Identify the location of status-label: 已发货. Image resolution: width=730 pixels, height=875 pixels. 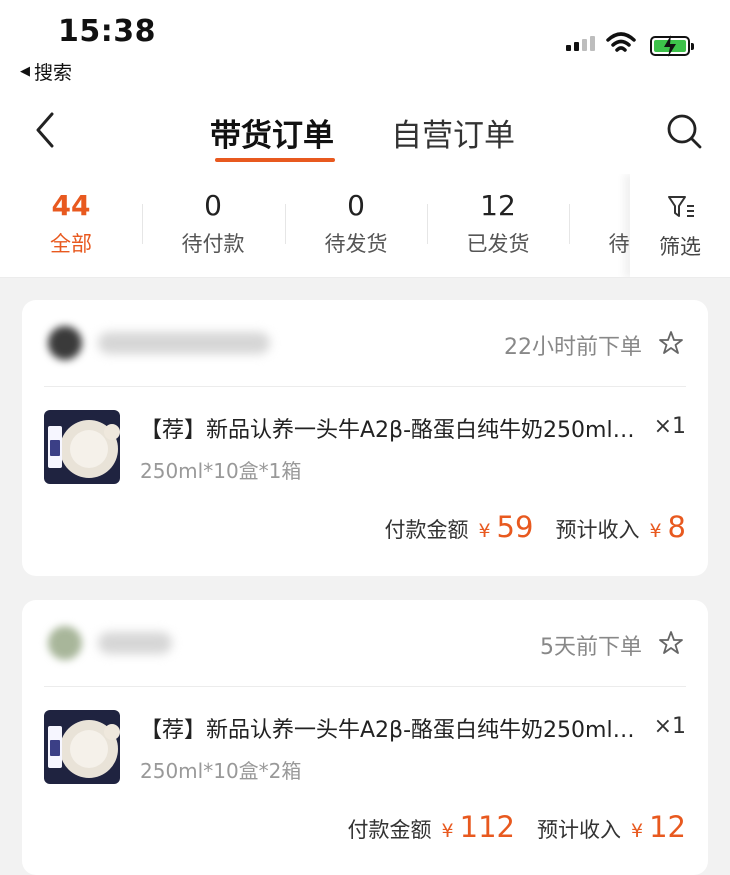
(498, 244).